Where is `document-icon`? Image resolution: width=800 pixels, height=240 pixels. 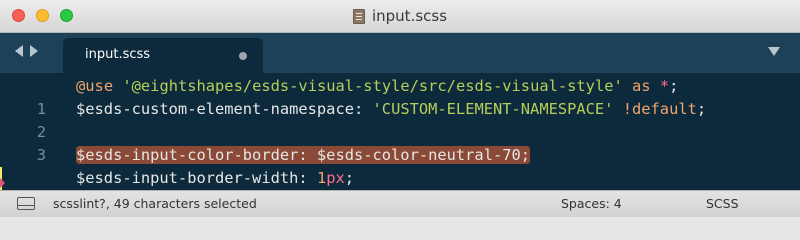 document-icon is located at coordinates (358, 16).